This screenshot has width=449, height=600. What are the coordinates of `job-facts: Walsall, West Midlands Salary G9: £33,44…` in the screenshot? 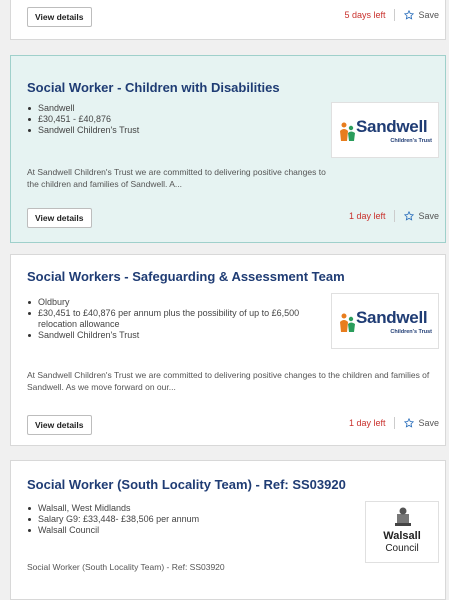 It's located at (113, 519).